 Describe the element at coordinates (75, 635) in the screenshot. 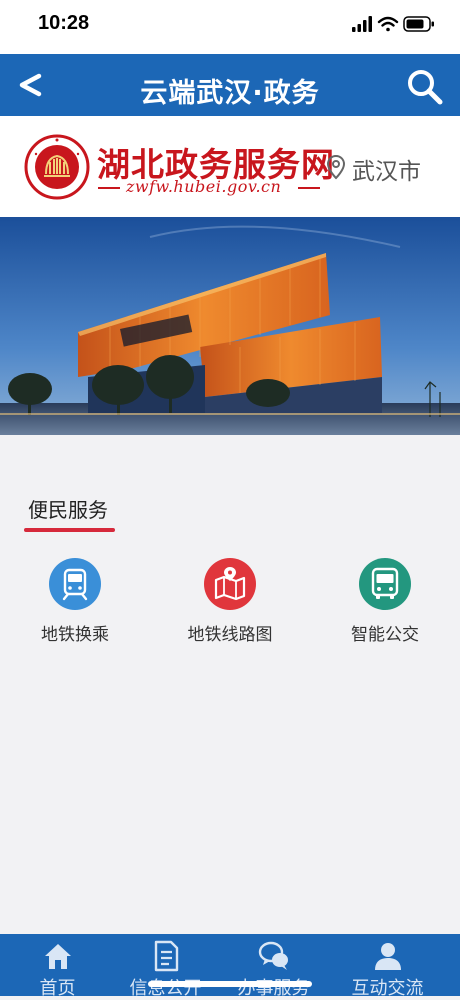

I see `service-label: 地铁换乘` at that location.